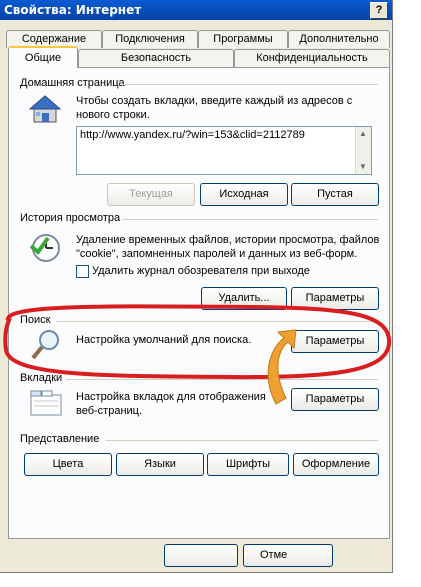 The image size is (421, 587). What do you see at coordinates (43, 57) in the screenshot?
I see `tab-general: Общие` at bounding box center [43, 57].